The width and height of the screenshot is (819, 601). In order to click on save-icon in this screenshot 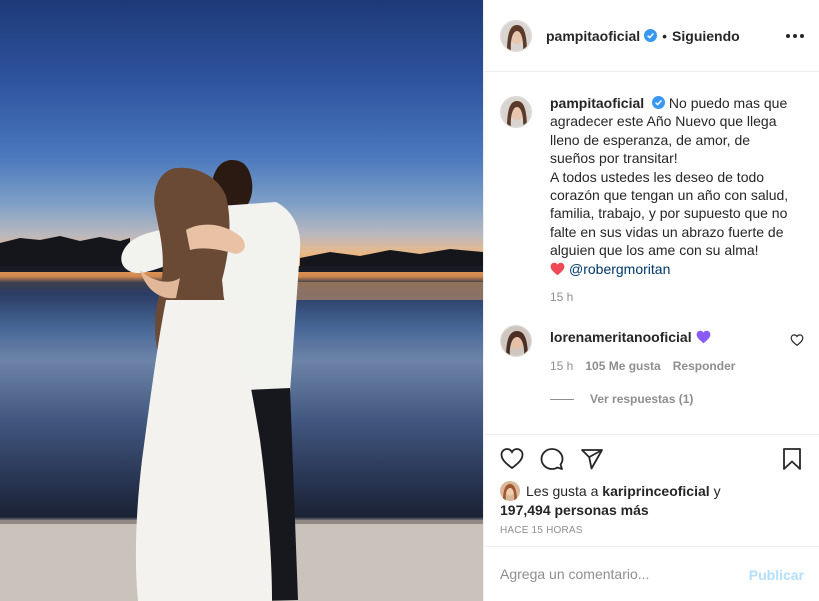, I will do `click(792, 459)`.